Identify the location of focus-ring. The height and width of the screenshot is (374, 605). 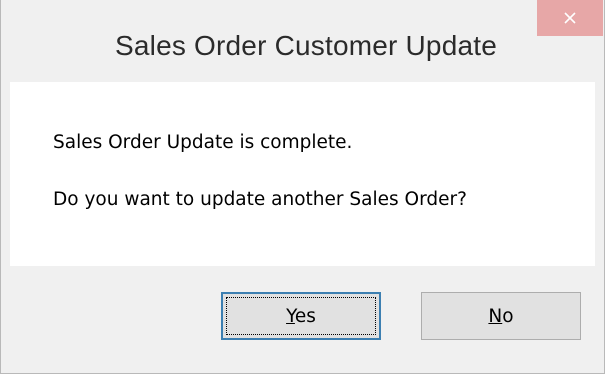
(301, 316).